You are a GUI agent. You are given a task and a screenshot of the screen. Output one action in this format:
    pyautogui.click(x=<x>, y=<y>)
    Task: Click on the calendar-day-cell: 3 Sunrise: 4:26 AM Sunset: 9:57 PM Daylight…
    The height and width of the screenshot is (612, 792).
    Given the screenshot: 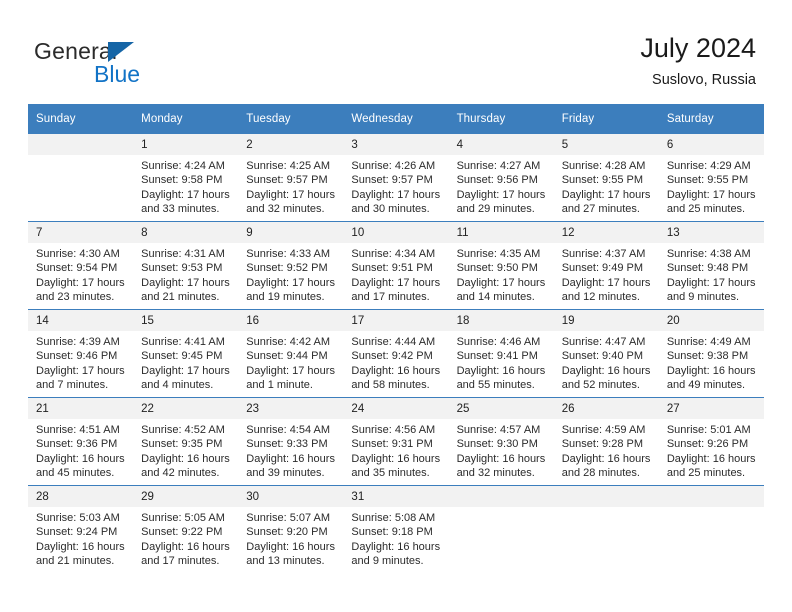 What is the action you would take?
    pyautogui.click(x=396, y=177)
    